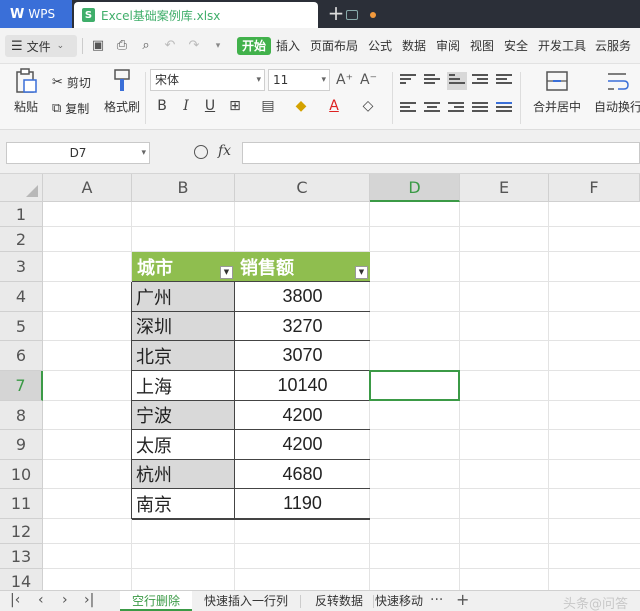  Describe the element at coordinates (78, 153) in the screenshot. I see `name-box: D7 ▾` at that location.